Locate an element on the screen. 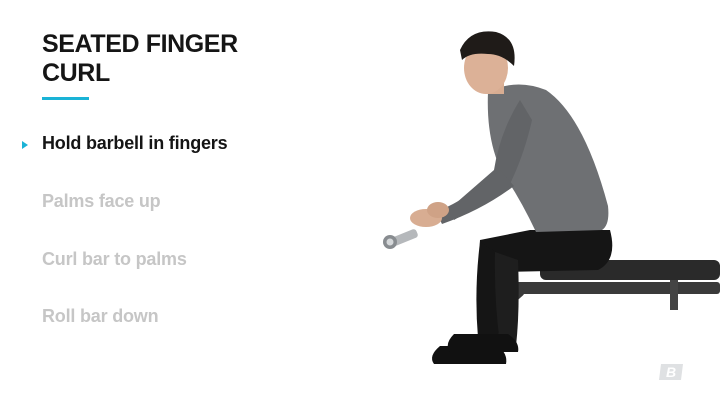 The height and width of the screenshot is (406, 720). barbell is located at coordinates (400, 239).